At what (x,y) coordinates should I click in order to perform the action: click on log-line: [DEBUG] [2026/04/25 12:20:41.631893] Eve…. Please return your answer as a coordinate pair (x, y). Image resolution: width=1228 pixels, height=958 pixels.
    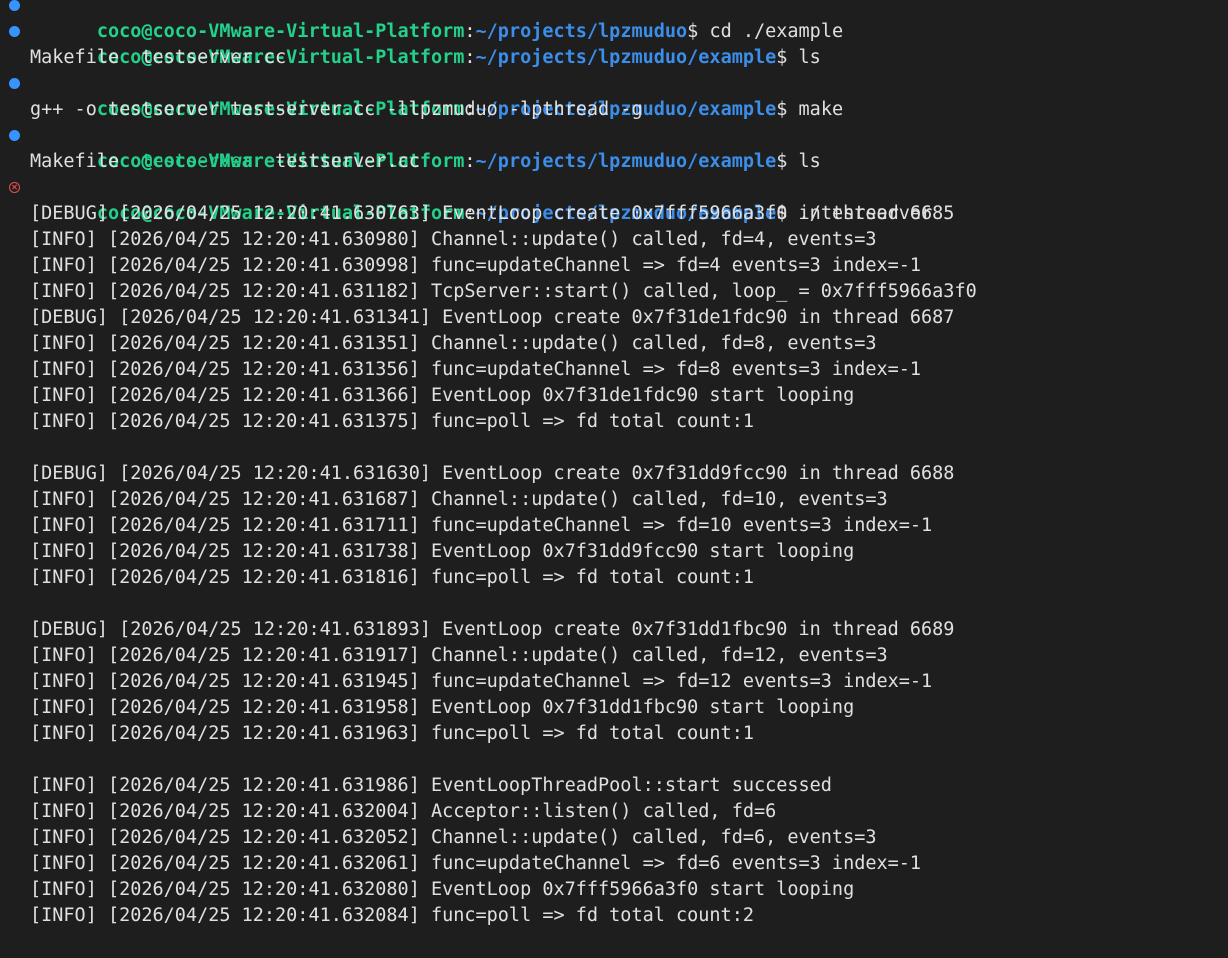
    Looking at the image, I should click on (492, 629).